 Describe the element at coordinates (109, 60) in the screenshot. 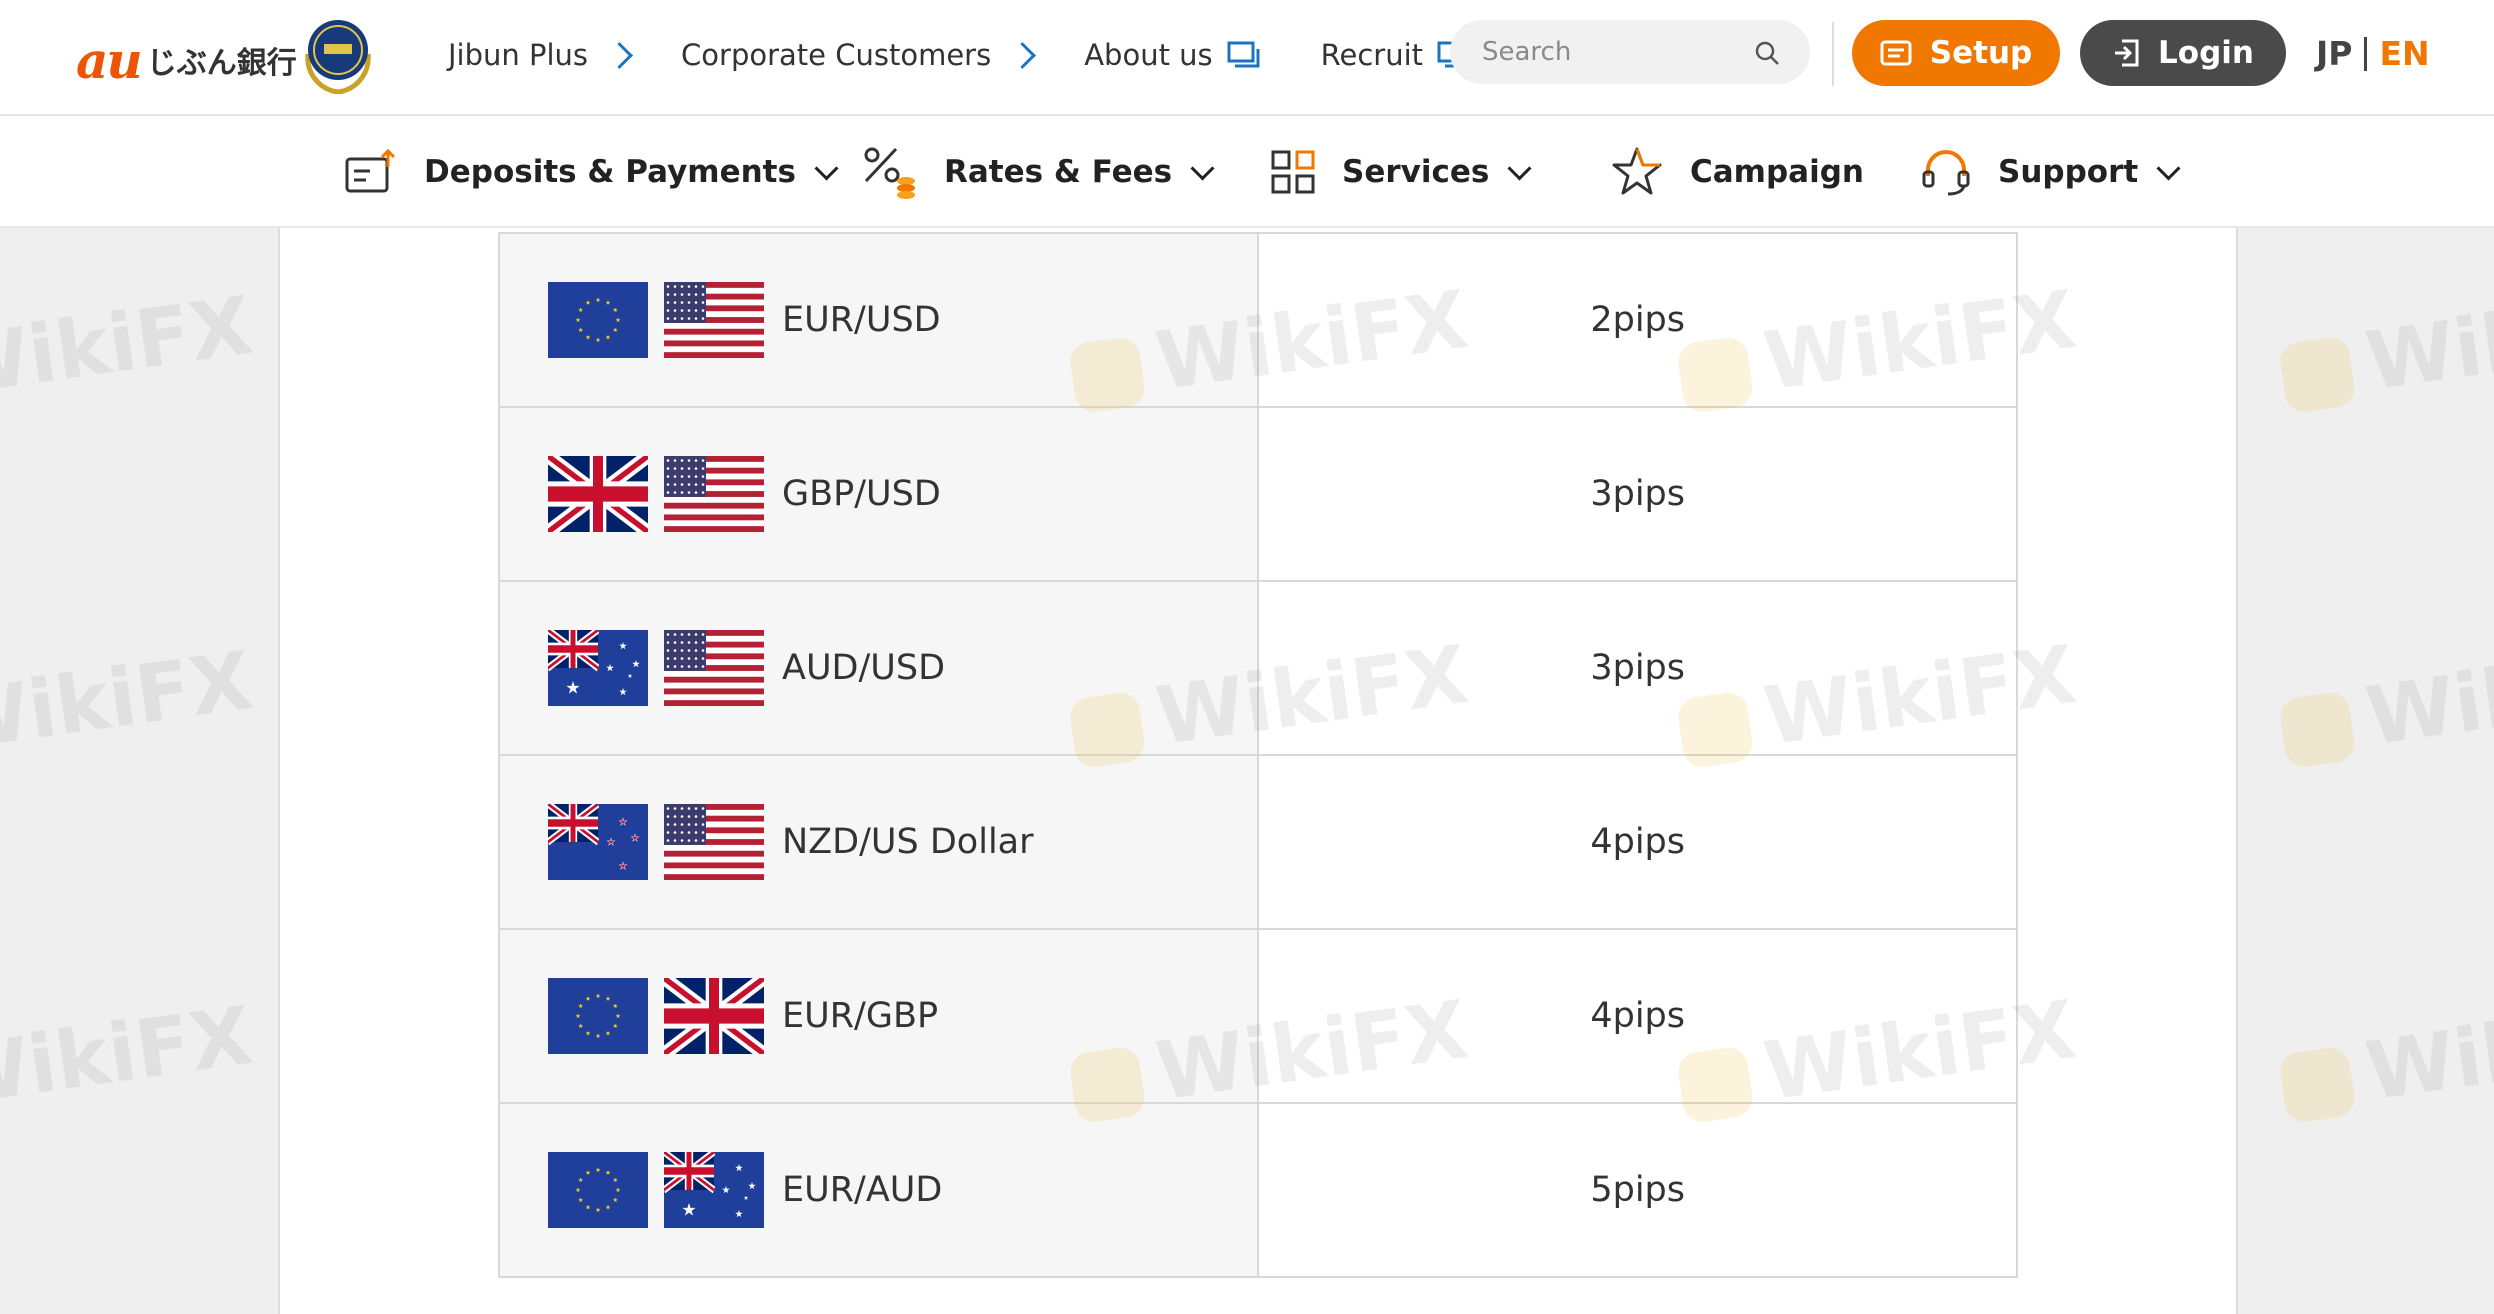

I see `logo-mark: au` at that location.